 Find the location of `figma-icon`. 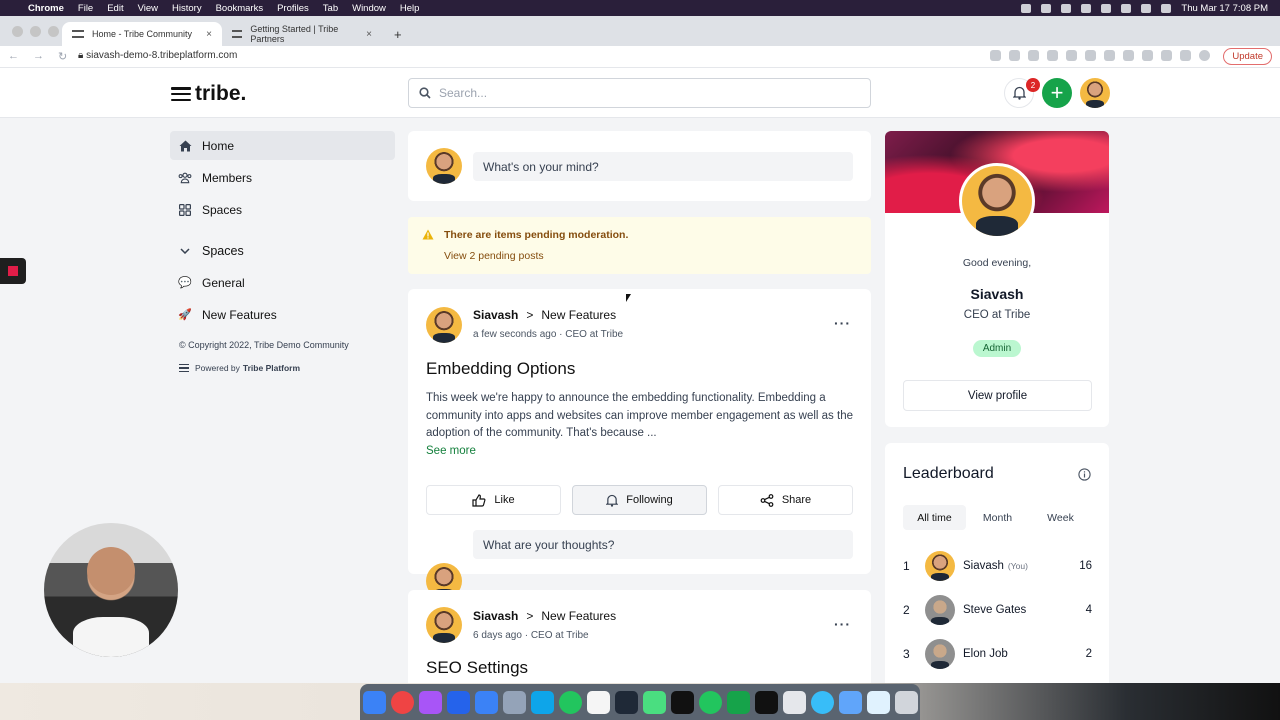

figma-icon is located at coordinates (682, 702).